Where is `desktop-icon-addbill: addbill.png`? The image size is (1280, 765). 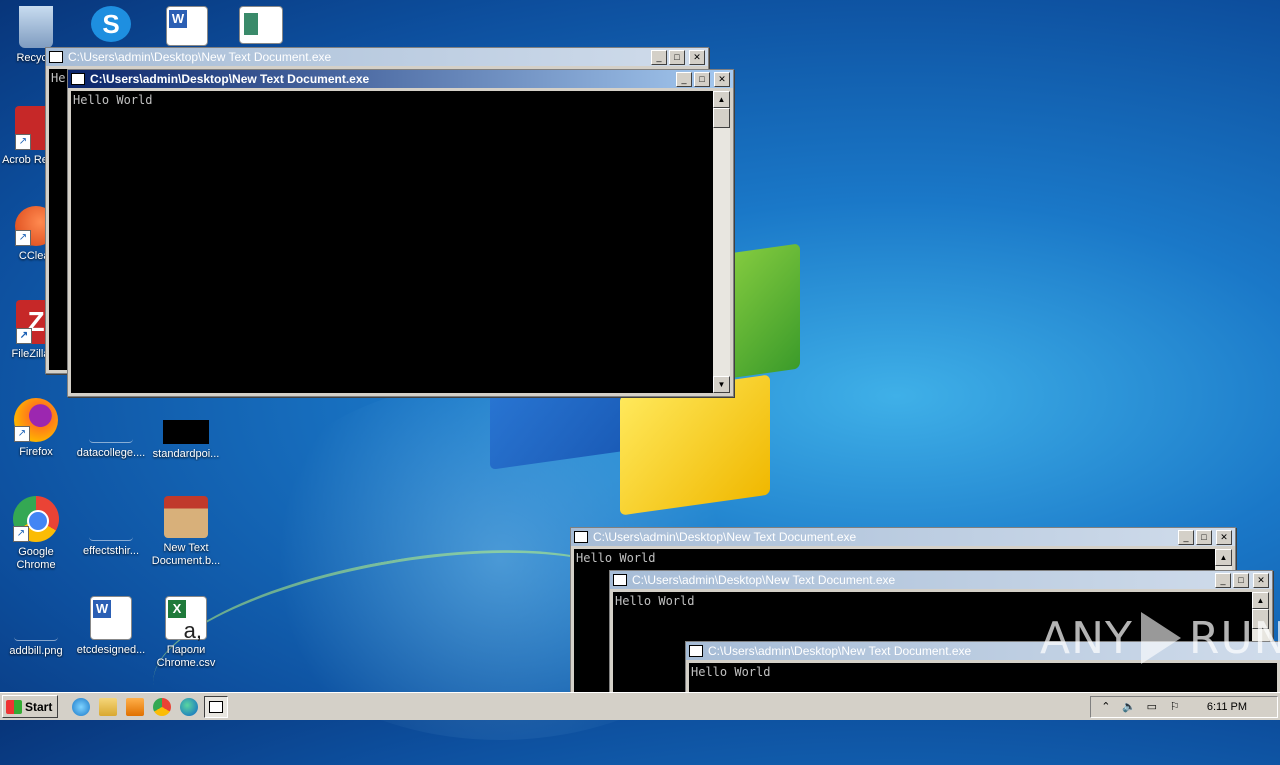
desktop-icon-addbill: addbill.png is located at coordinates (36, 627).